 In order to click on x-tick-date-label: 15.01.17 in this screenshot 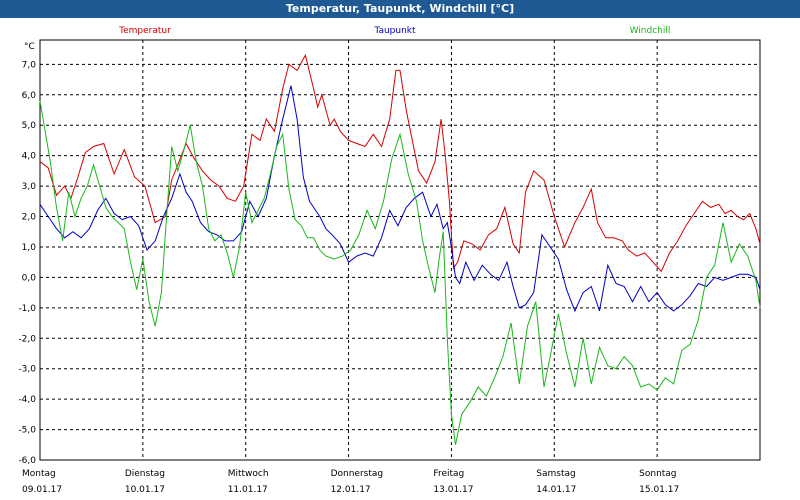, I will do `click(659, 490)`.